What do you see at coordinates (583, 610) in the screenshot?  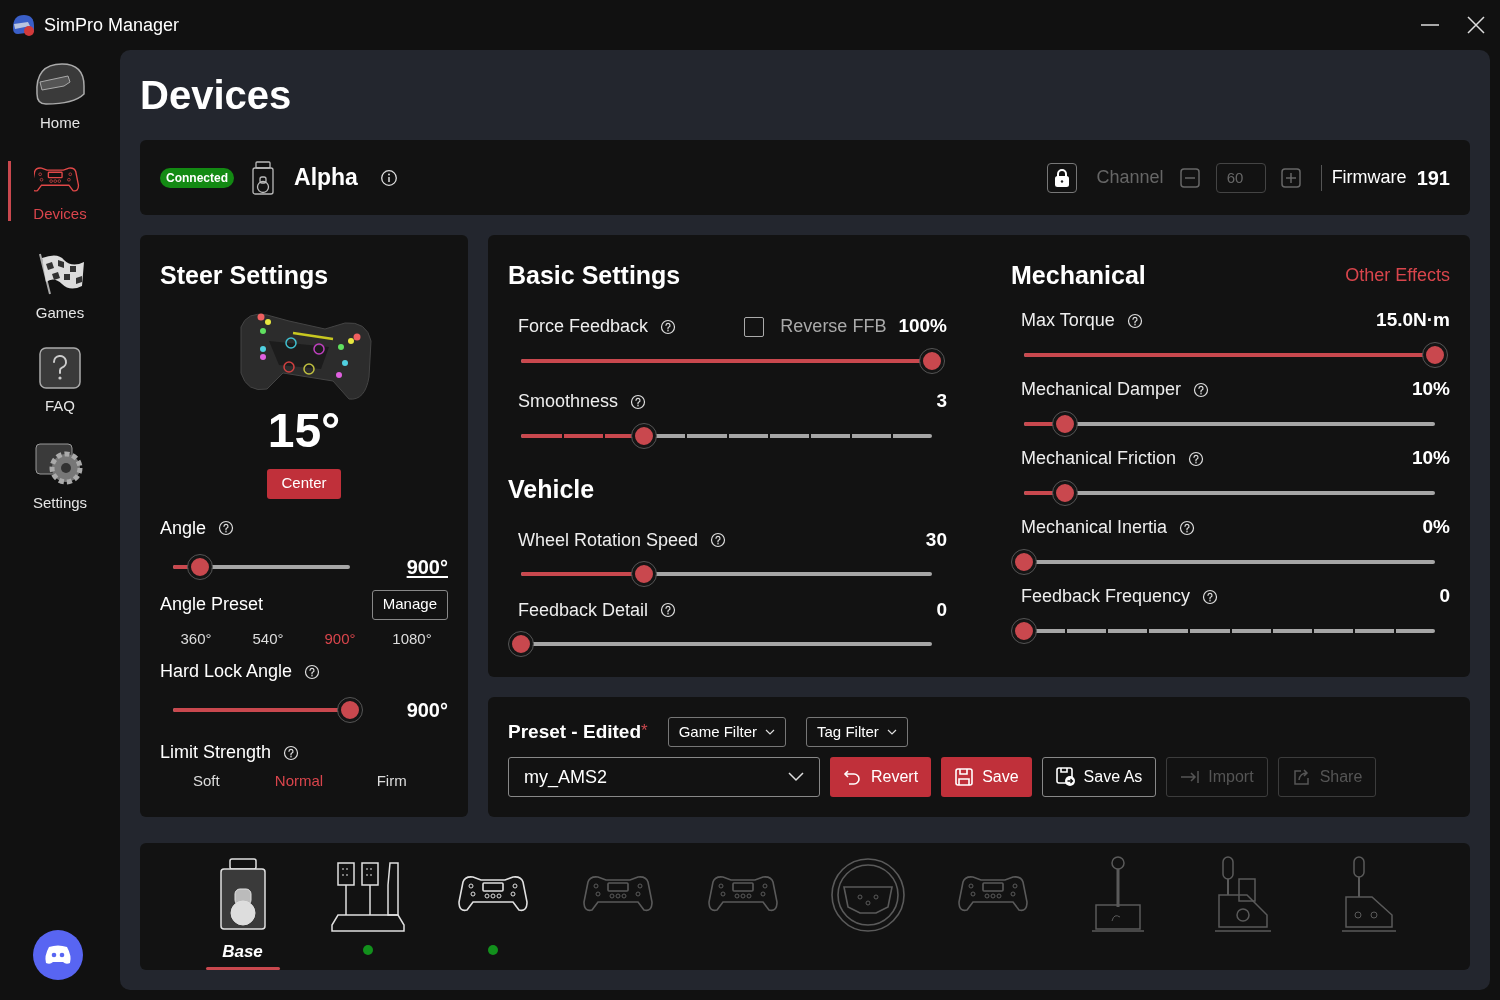 I see `setting-label: Feedback Detail` at bounding box center [583, 610].